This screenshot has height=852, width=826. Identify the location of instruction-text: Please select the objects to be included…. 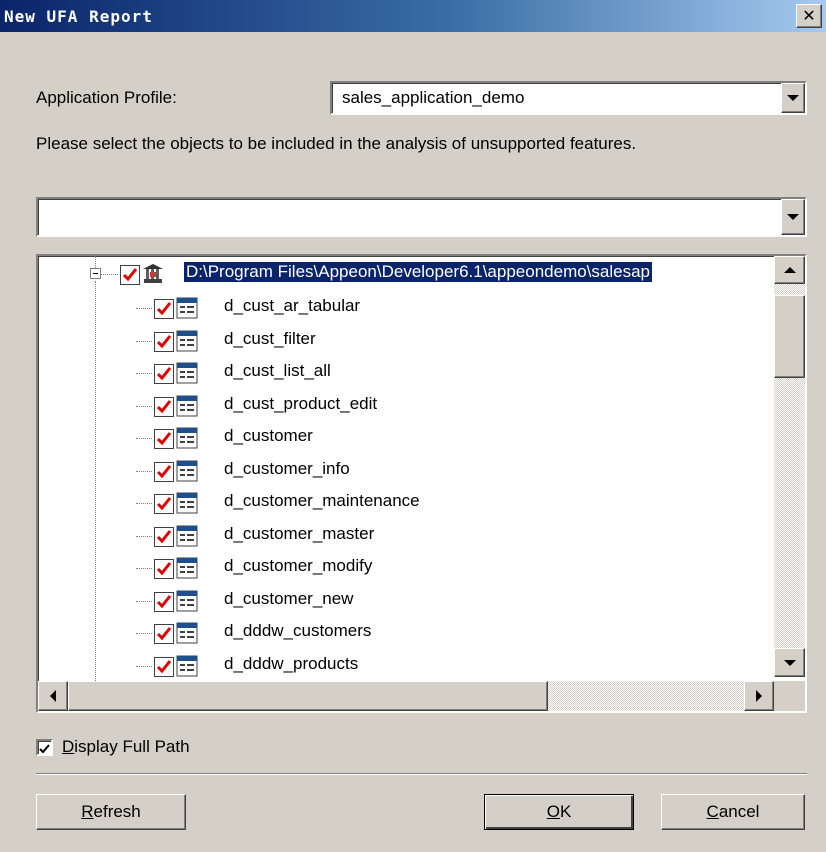
(336, 143).